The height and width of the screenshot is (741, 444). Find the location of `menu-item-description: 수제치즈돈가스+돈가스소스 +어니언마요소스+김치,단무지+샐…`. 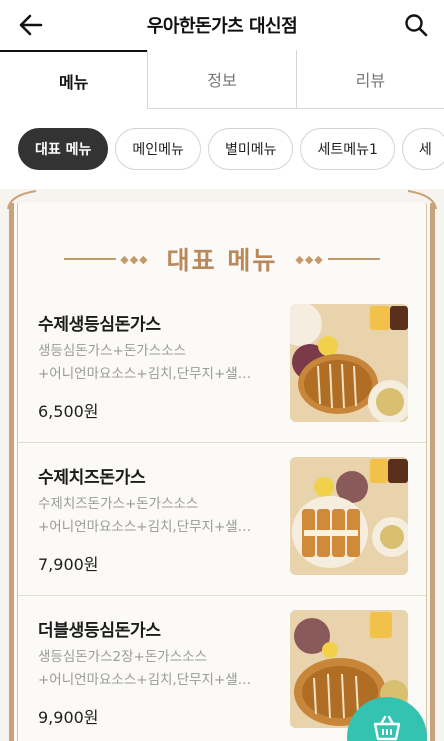

menu-item-description: 수제치즈돈가스+돈가스소스 +어니언마요소스+김치,단무지+샐… is located at coordinates (152, 516).